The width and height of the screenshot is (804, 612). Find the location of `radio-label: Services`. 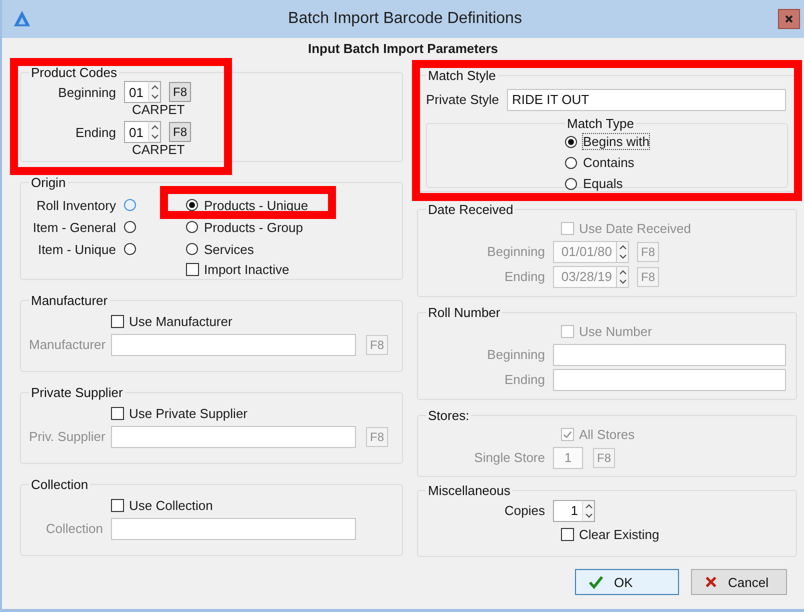

radio-label: Services is located at coordinates (229, 249).